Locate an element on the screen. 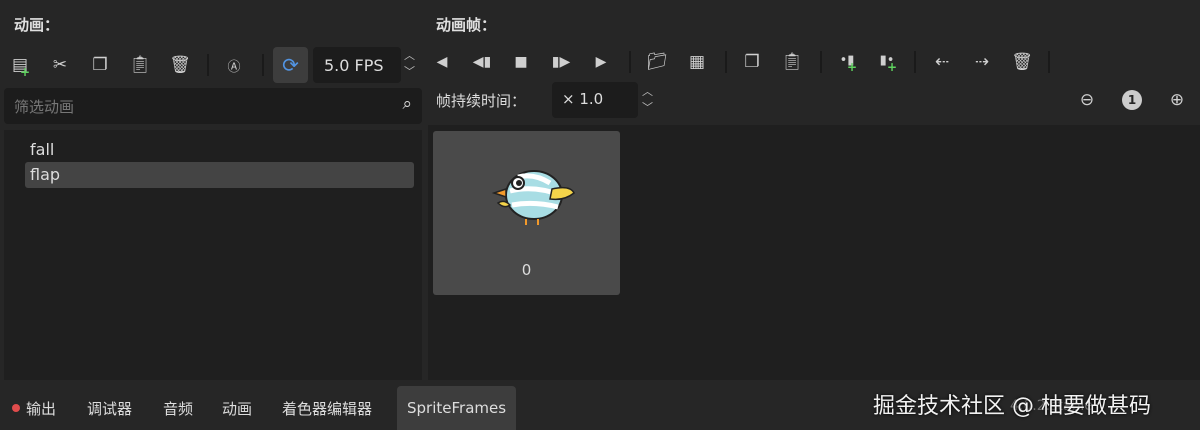 The image size is (1200, 430). copy-icon: ❐ is located at coordinates (100, 65).